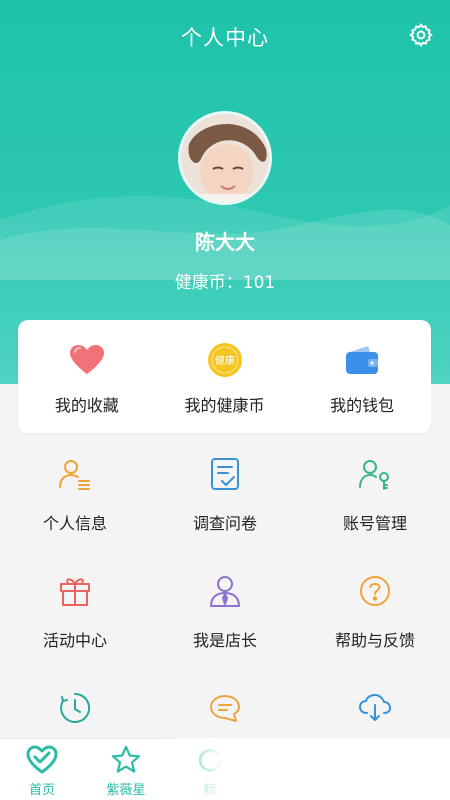 The height and width of the screenshot is (800, 450). Describe the element at coordinates (374, 640) in the screenshot. I see `grid-label: 帮助与反馈` at that location.